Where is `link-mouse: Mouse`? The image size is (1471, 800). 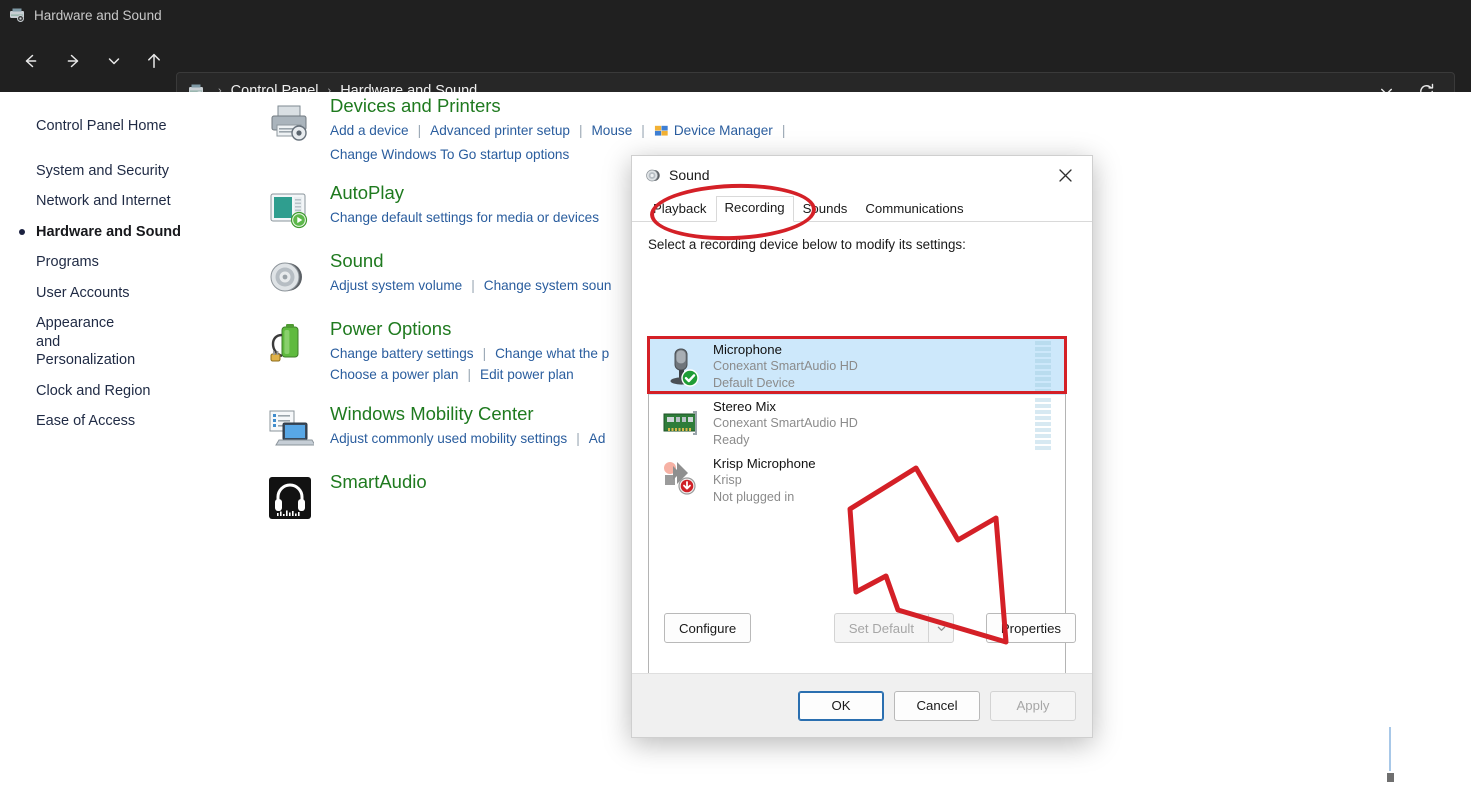
link-mouse: Mouse is located at coordinates (611, 130).